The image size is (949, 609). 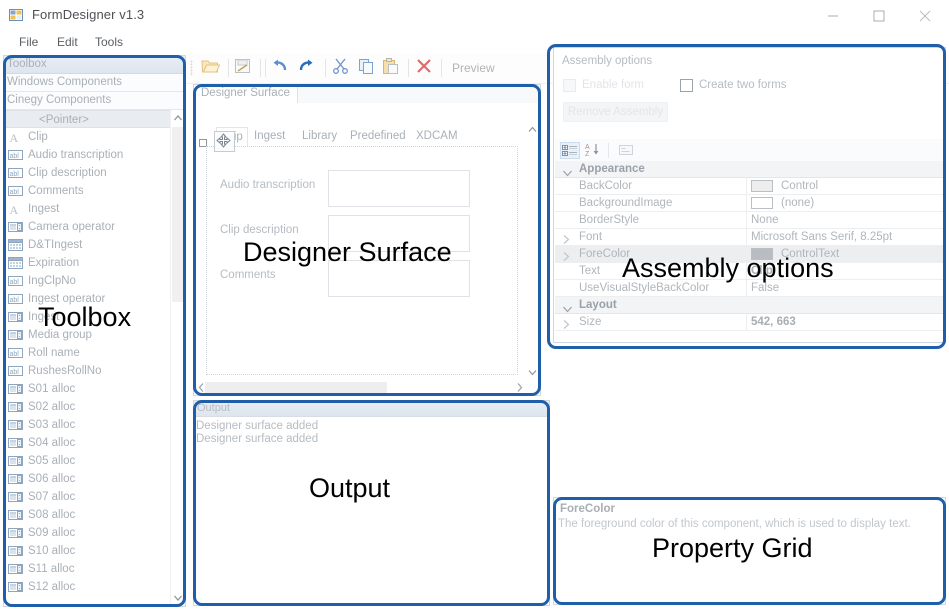 I want to click on toolbox-scroll-thumb, so click(x=178, y=214).